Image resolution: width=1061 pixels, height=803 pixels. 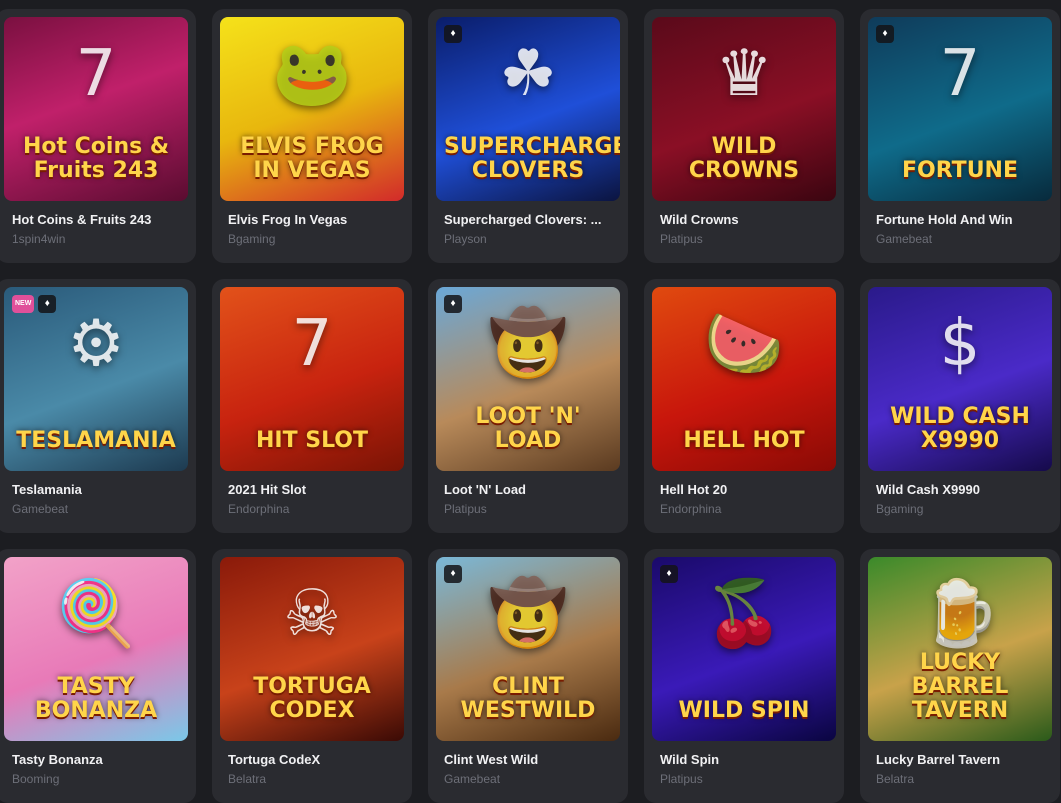 I want to click on game-card: 🤠 LOOT 'N' LOAD ♦ Loot 'N' Load Platipus, so click(x=528, y=406).